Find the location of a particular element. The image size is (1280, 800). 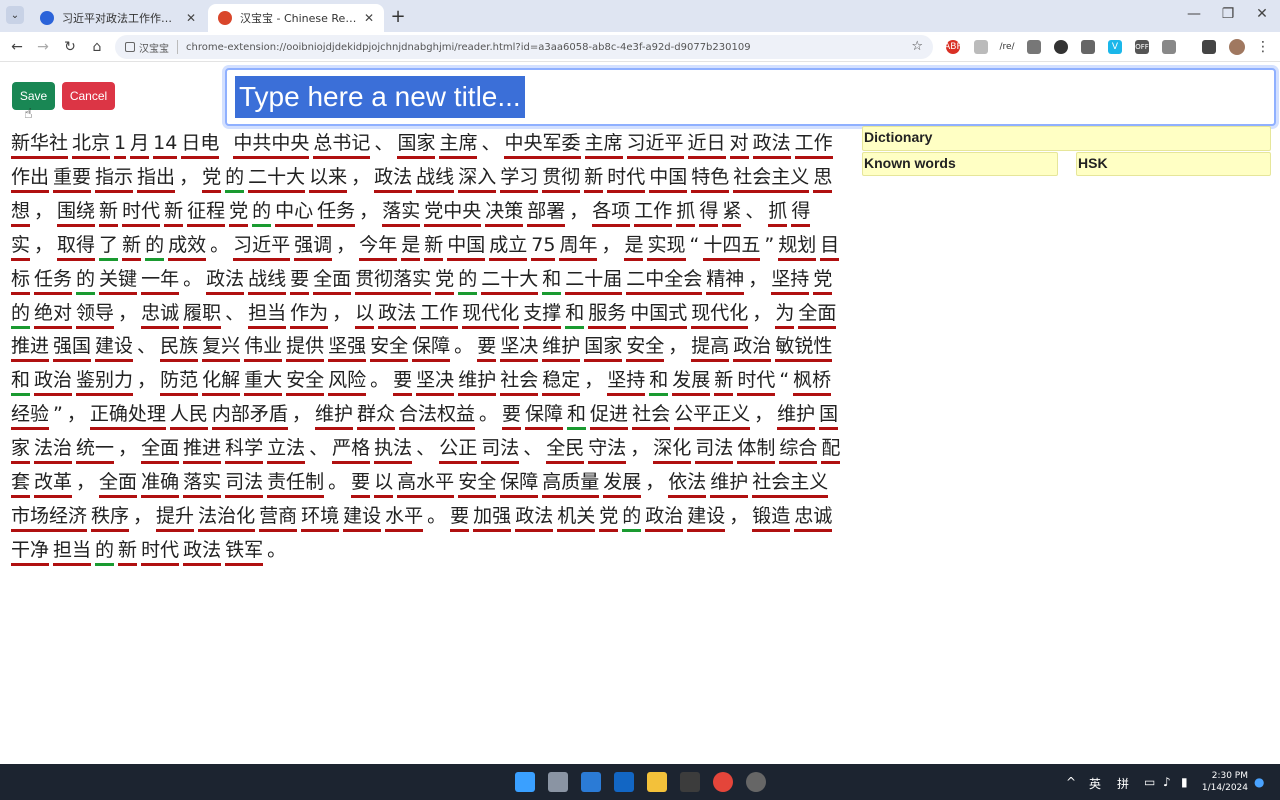

app-icon is located at coordinates (756, 782).